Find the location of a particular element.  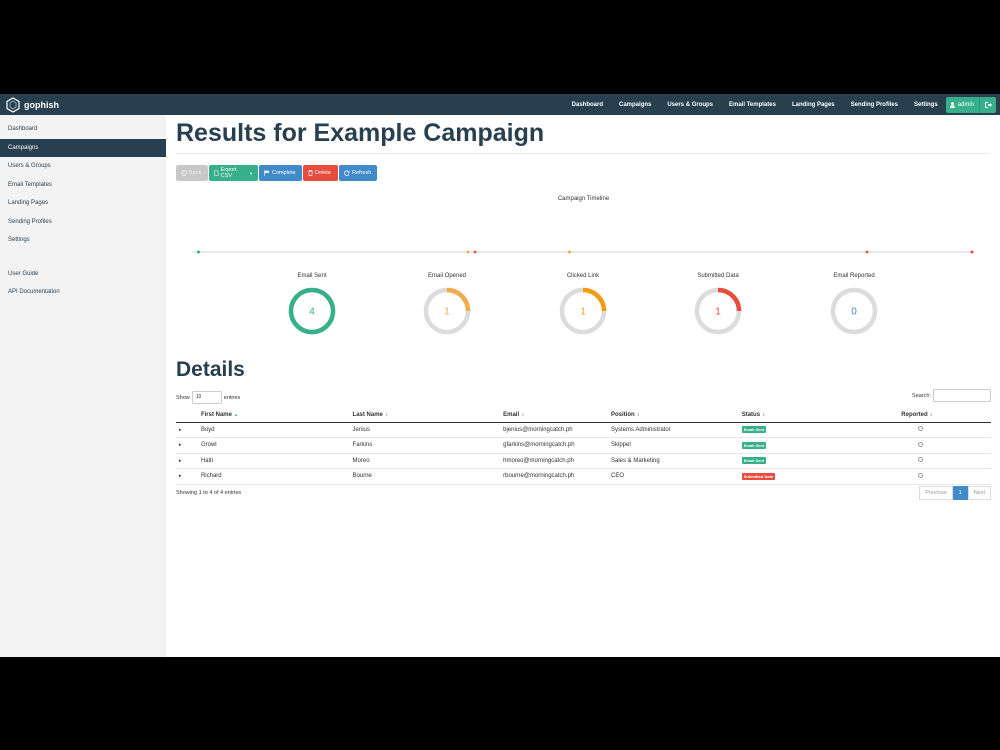

admin-button: admin is located at coordinates (970, 104).